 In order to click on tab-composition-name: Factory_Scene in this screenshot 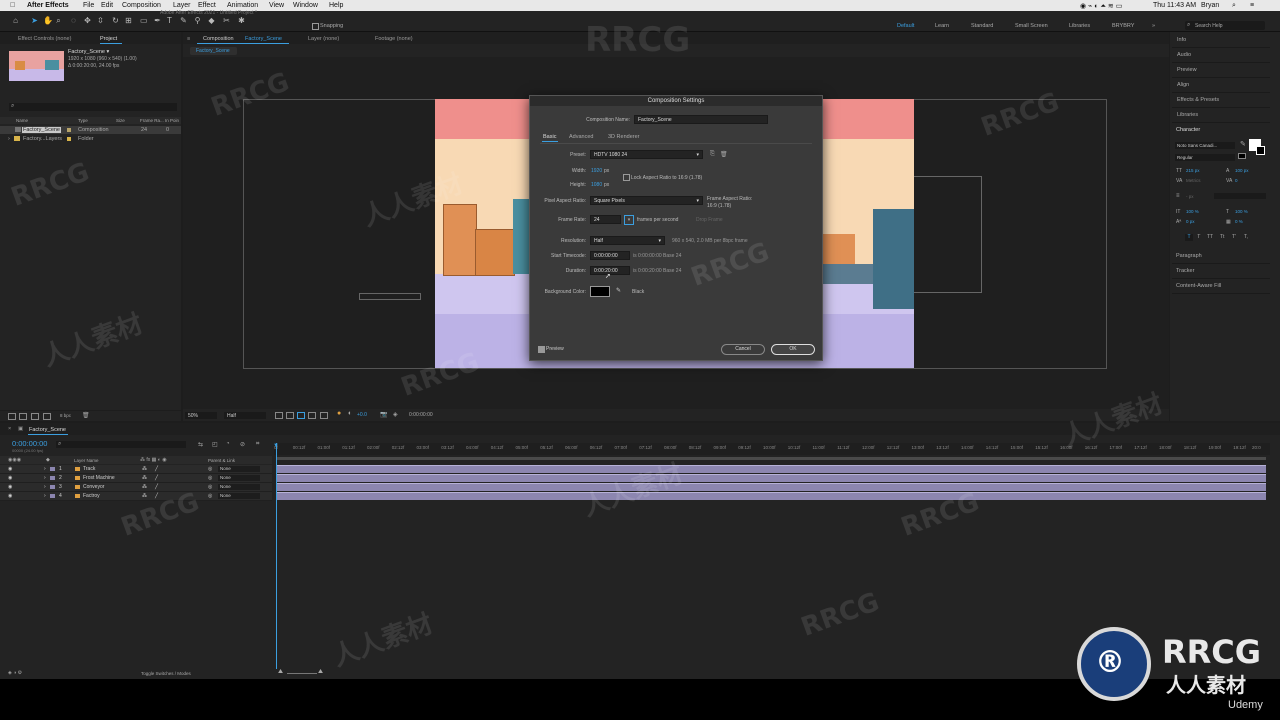, I will do `click(263, 39)`.